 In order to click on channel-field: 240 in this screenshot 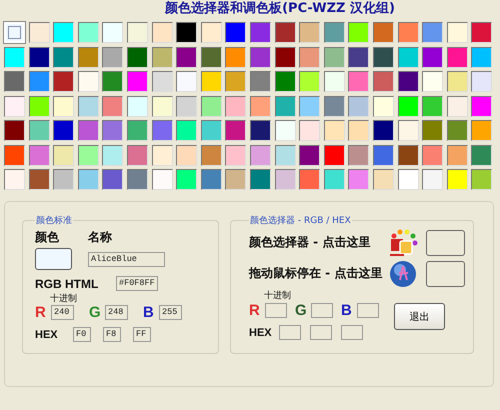, I will do `click(62, 312)`.